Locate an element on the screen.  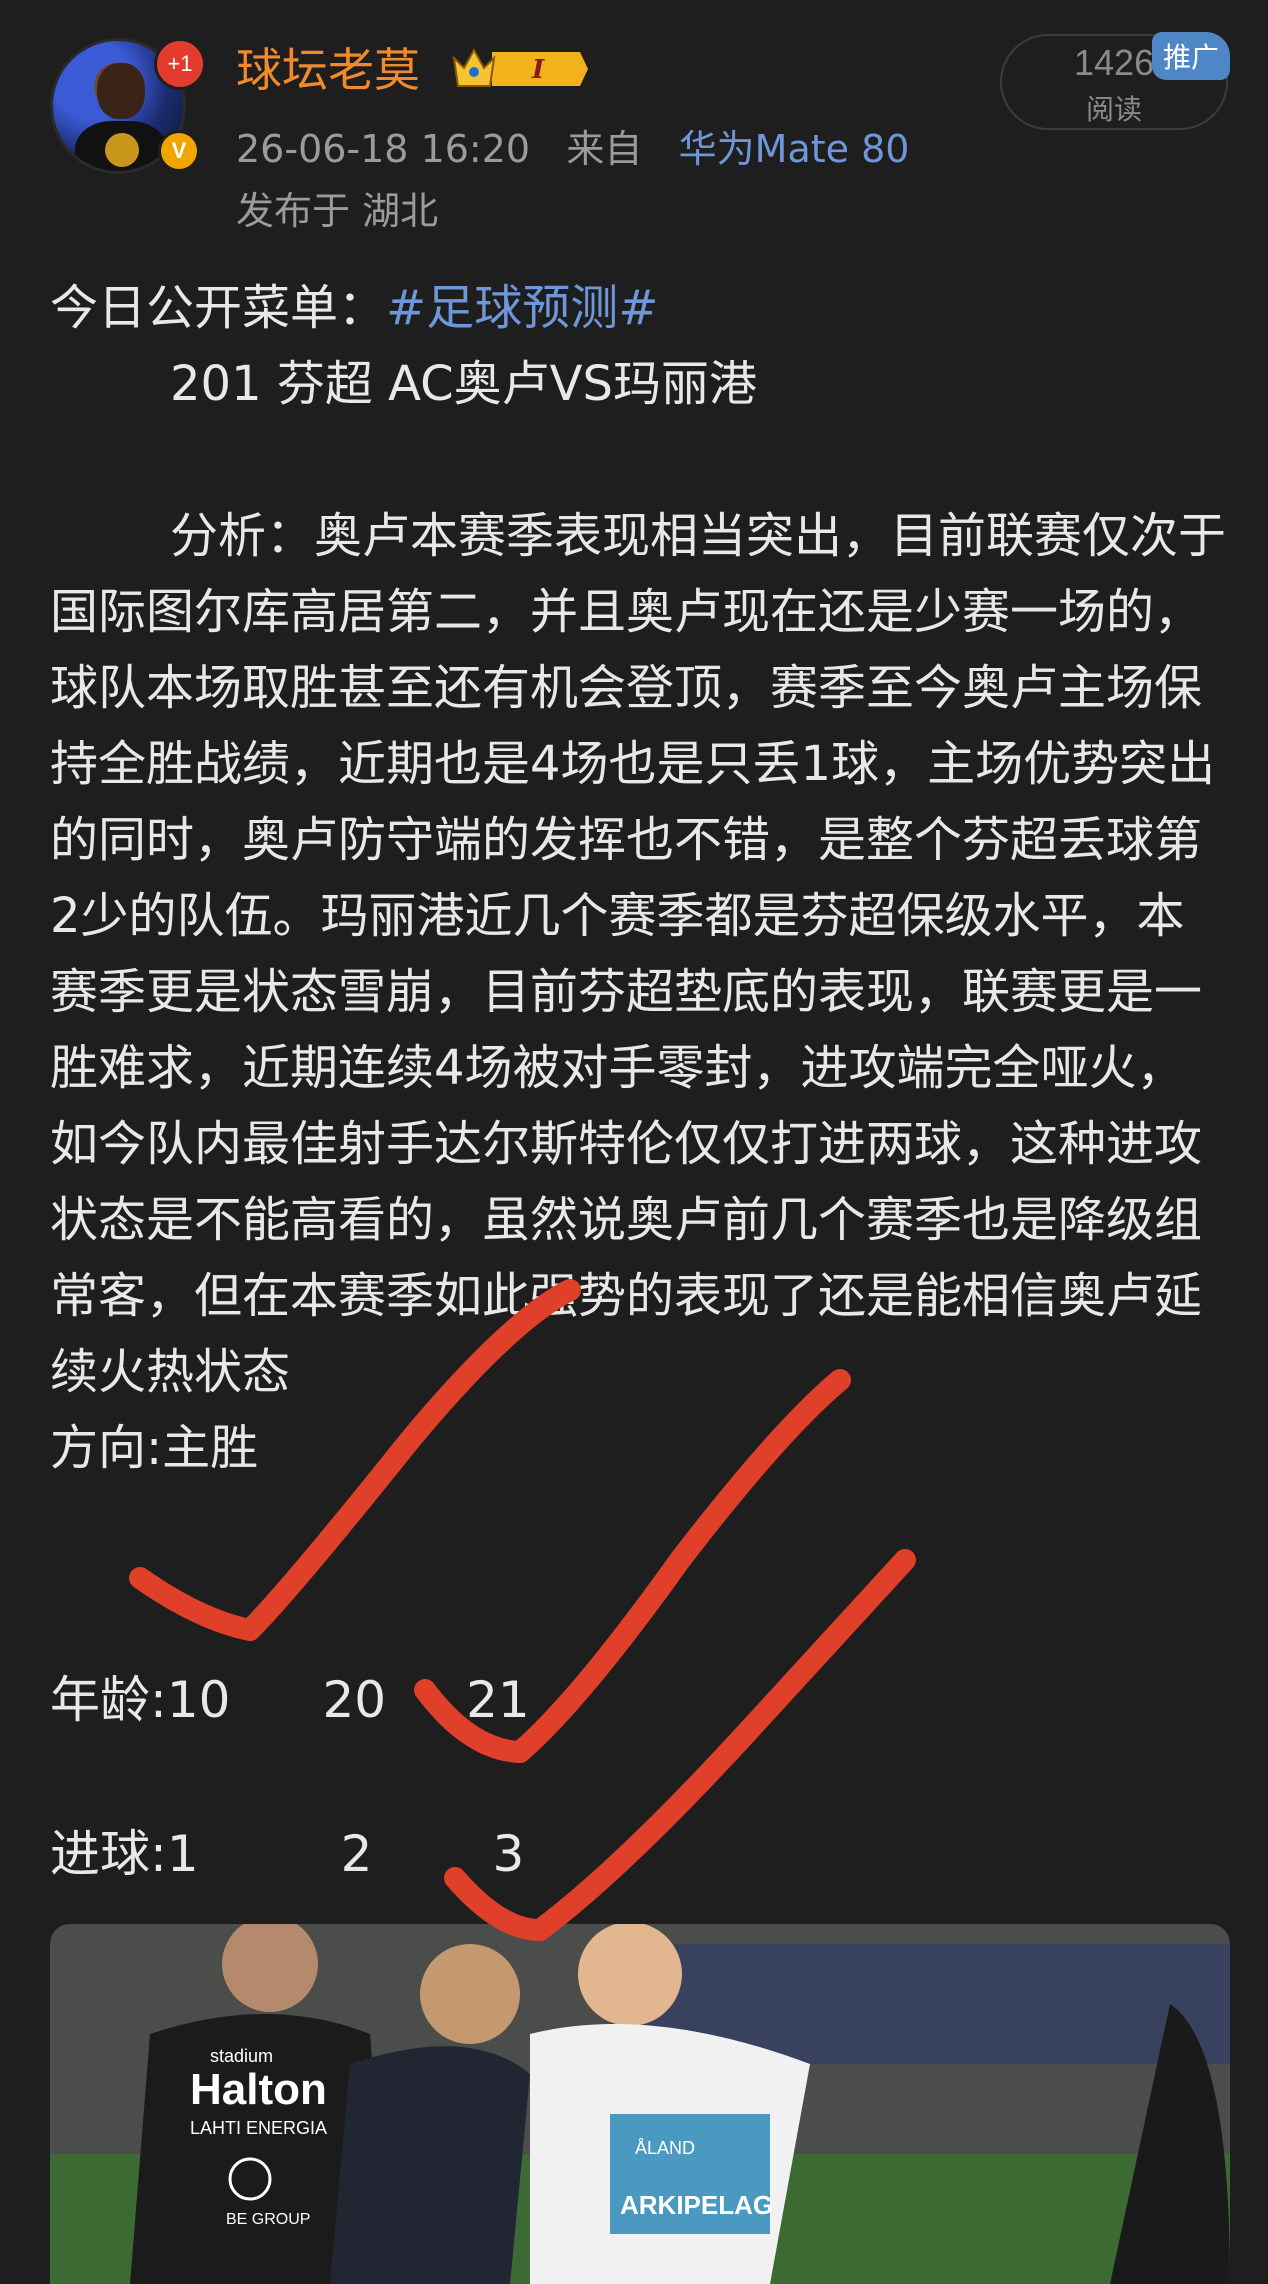
source-prefix: 来自 is located at coordinates (604, 149).